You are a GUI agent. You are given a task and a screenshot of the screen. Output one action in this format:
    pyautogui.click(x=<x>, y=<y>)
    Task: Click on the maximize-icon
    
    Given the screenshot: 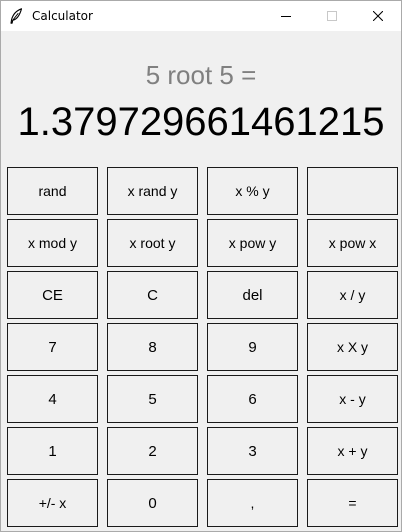 What is the action you would take?
    pyautogui.click(x=332, y=16)
    